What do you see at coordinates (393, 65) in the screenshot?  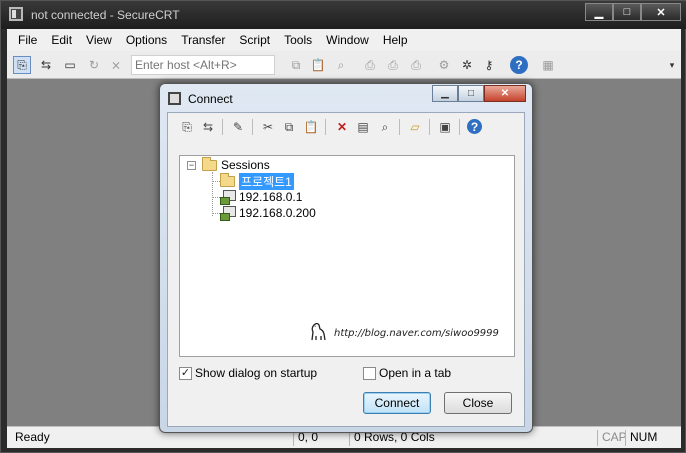 I see `print-selection-icon: ⎙` at bounding box center [393, 65].